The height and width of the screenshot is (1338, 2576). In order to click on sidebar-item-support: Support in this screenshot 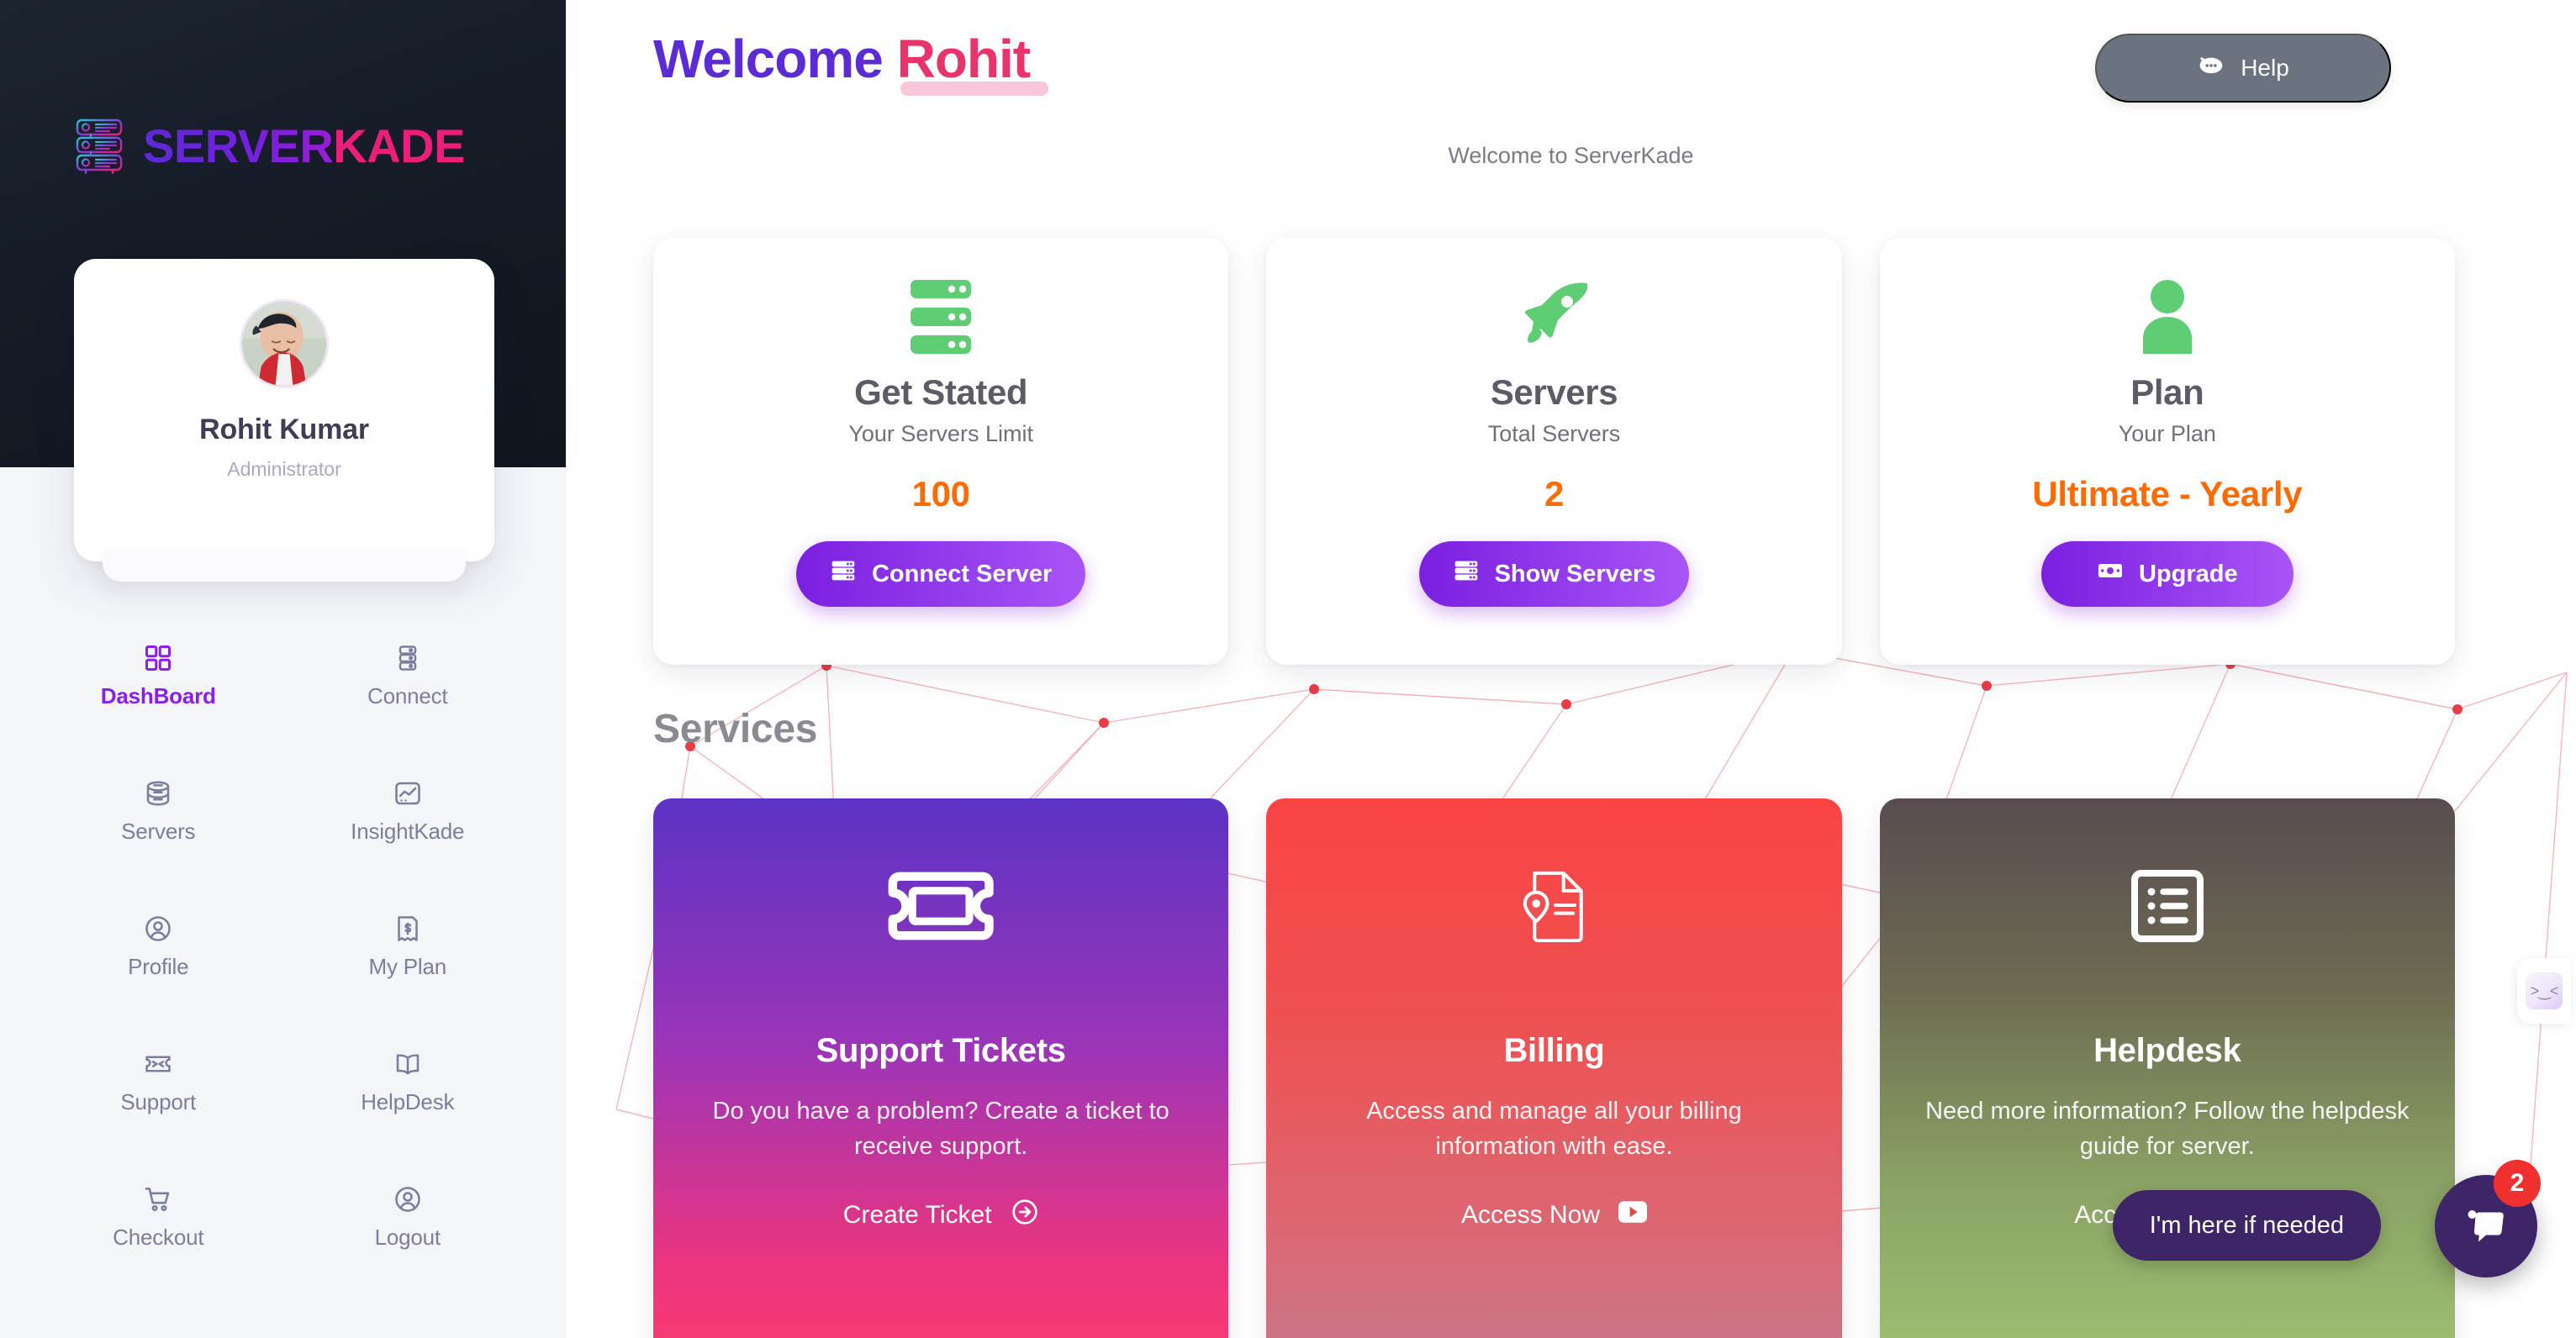, I will do `click(159, 1082)`.